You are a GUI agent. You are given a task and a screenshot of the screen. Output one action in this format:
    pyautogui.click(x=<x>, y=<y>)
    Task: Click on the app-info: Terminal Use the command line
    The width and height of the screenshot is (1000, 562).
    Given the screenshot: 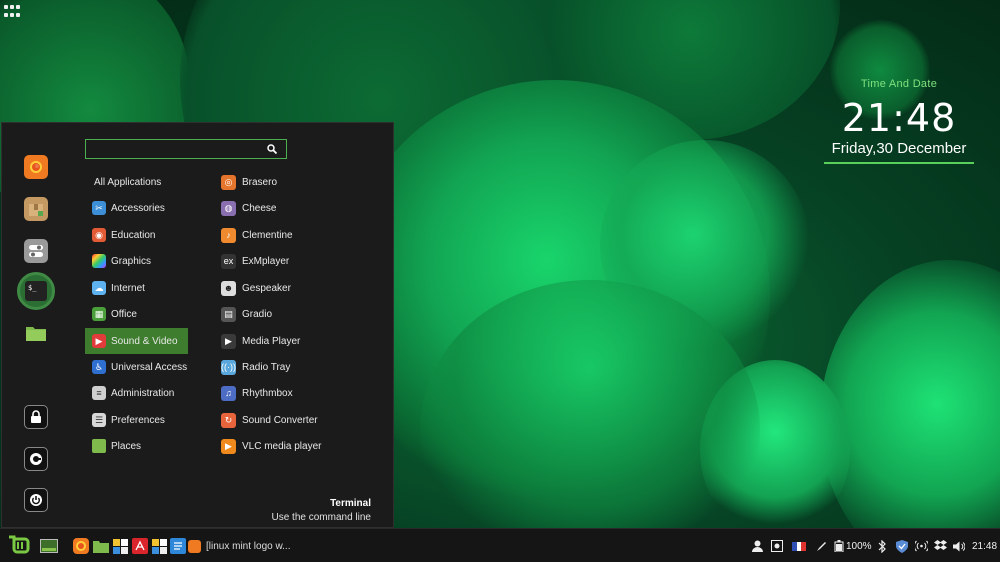 What is the action you would take?
    pyautogui.click(x=322, y=510)
    